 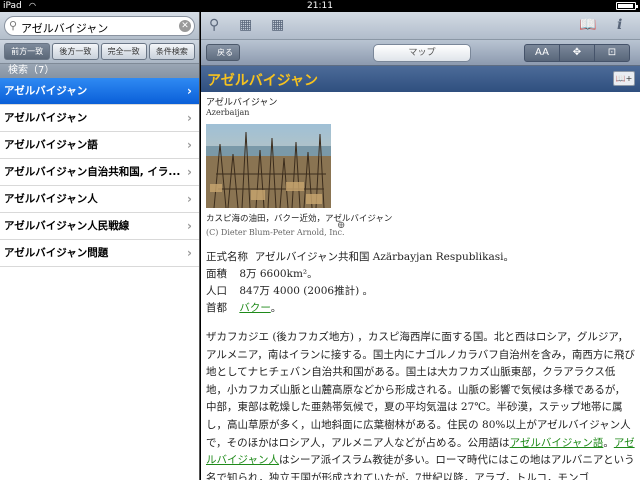 I want to click on list-item-label: アゼルバイジャン語, so click(x=51, y=145).